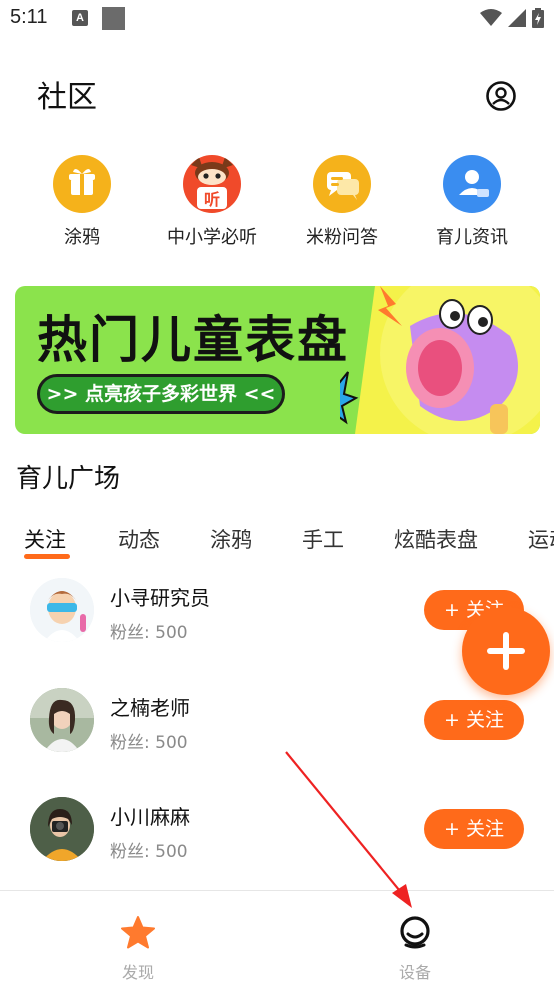 The image size is (554, 984). Describe the element at coordinates (150, 708) in the screenshot. I see `user-name: 之楠老师` at that location.